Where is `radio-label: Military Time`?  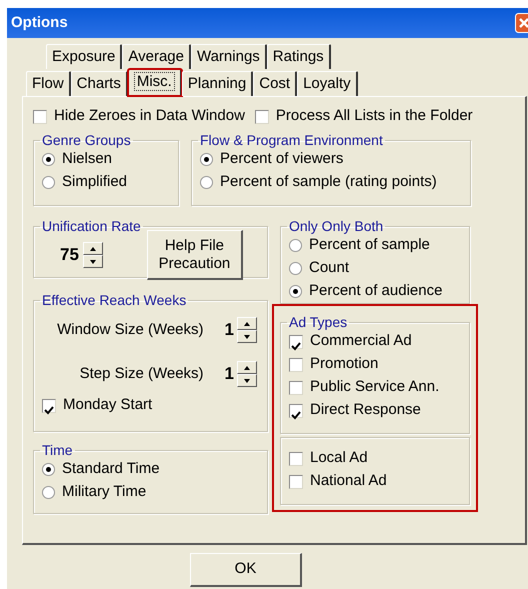 radio-label: Military Time is located at coordinates (104, 492).